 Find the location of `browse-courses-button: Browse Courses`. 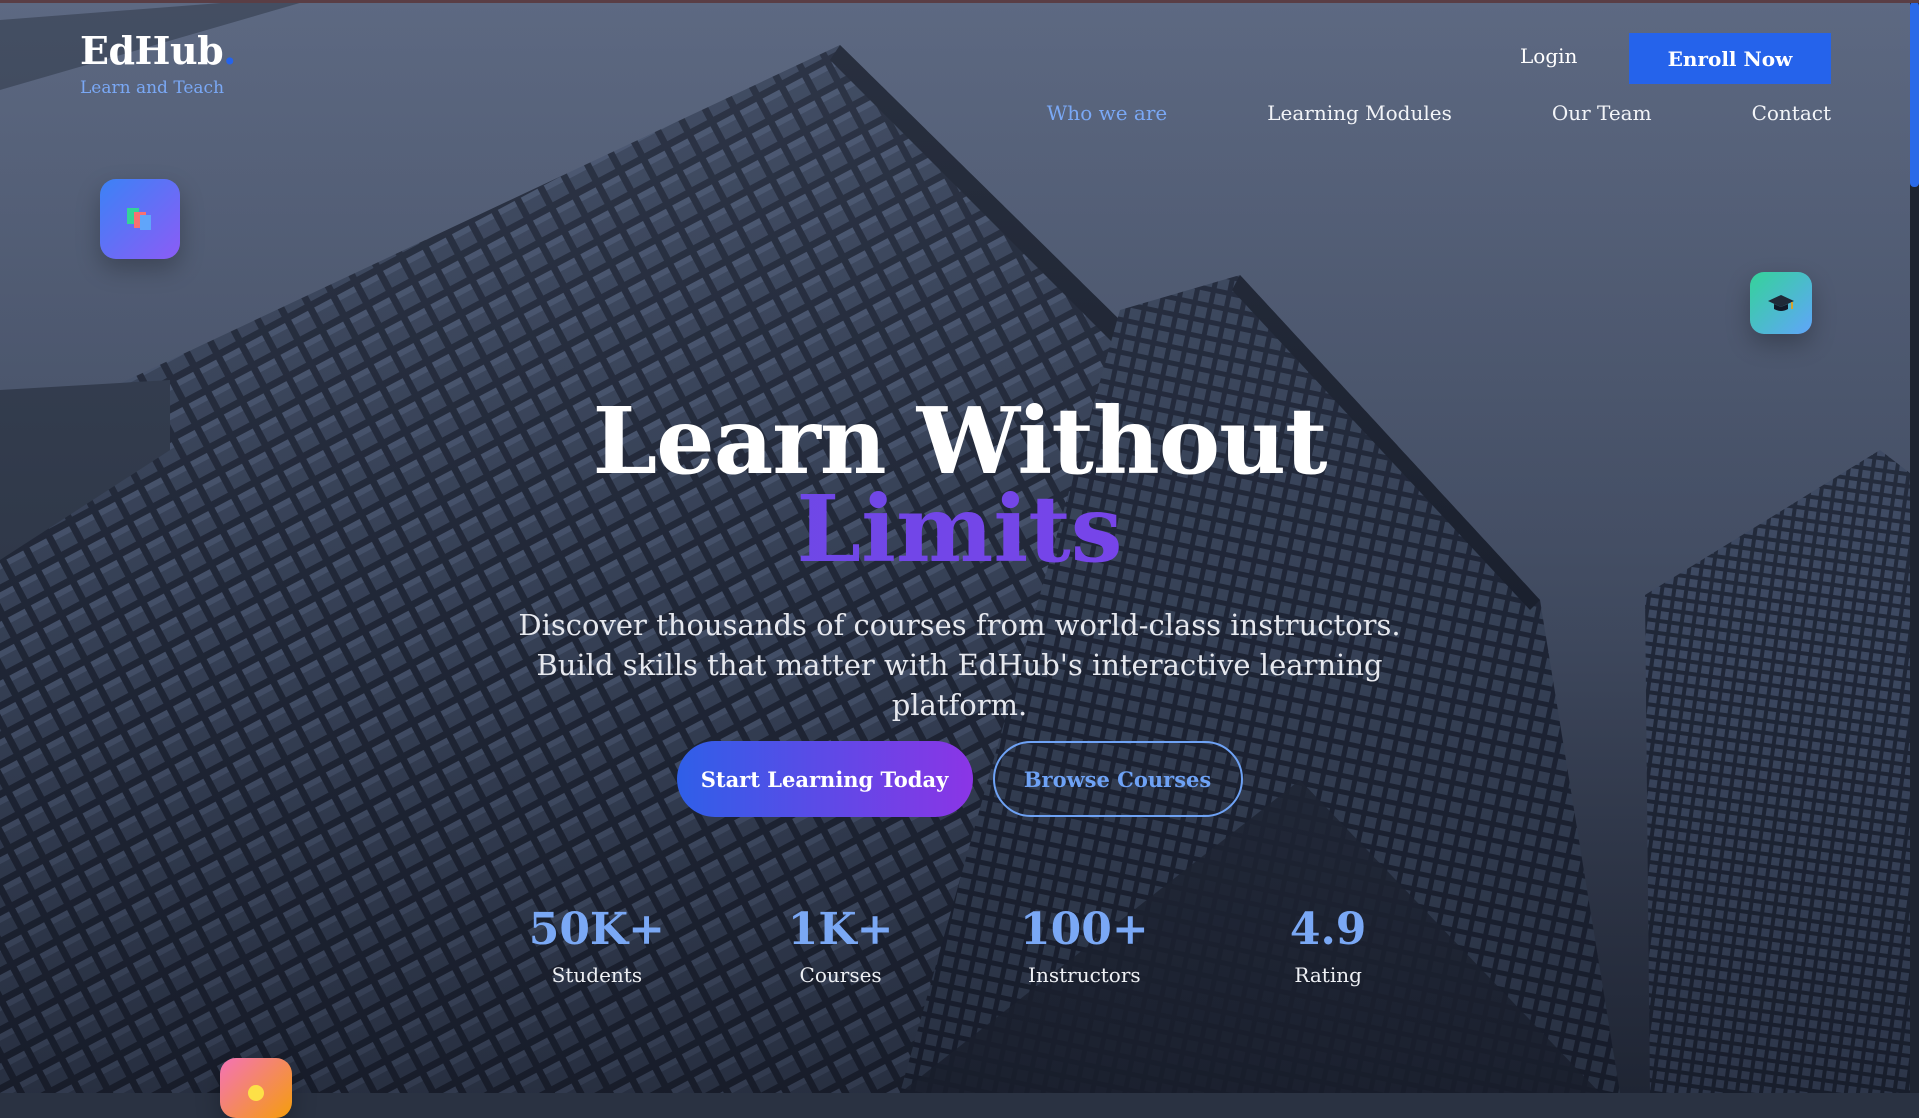

browse-courses-button: Browse Courses is located at coordinates (1117, 779).